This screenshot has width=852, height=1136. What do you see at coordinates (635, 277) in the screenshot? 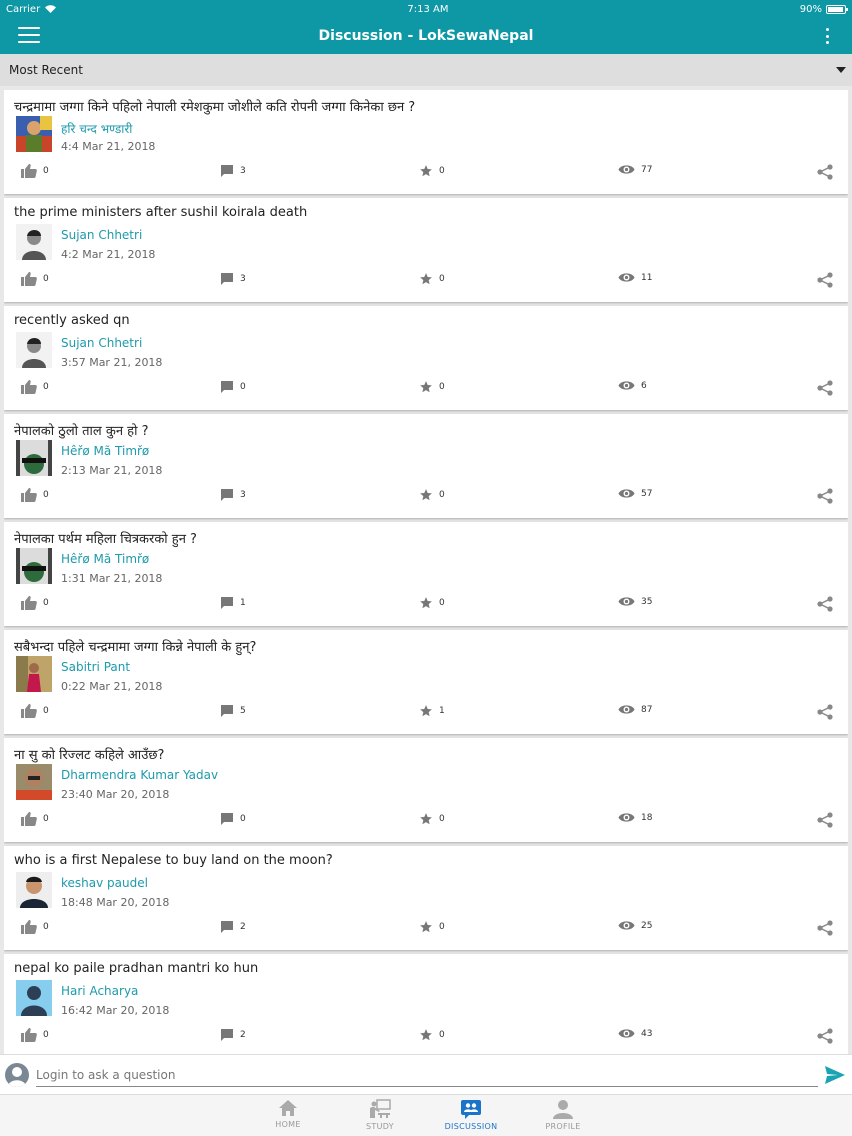
I see `views-indicator: 11` at bounding box center [635, 277].